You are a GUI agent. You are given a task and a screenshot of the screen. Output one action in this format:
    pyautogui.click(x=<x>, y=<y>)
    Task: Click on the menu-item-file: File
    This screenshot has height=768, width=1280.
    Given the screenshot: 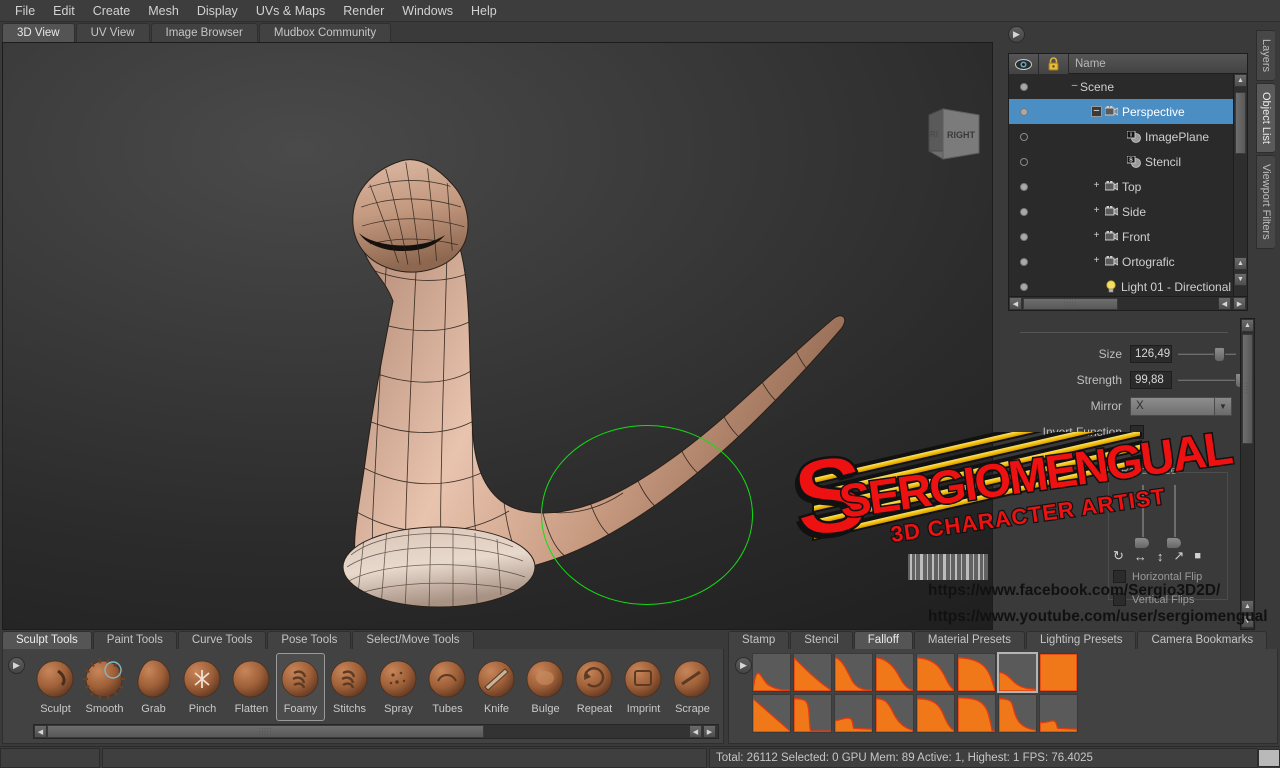 What is the action you would take?
    pyautogui.click(x=25, y=11)
    